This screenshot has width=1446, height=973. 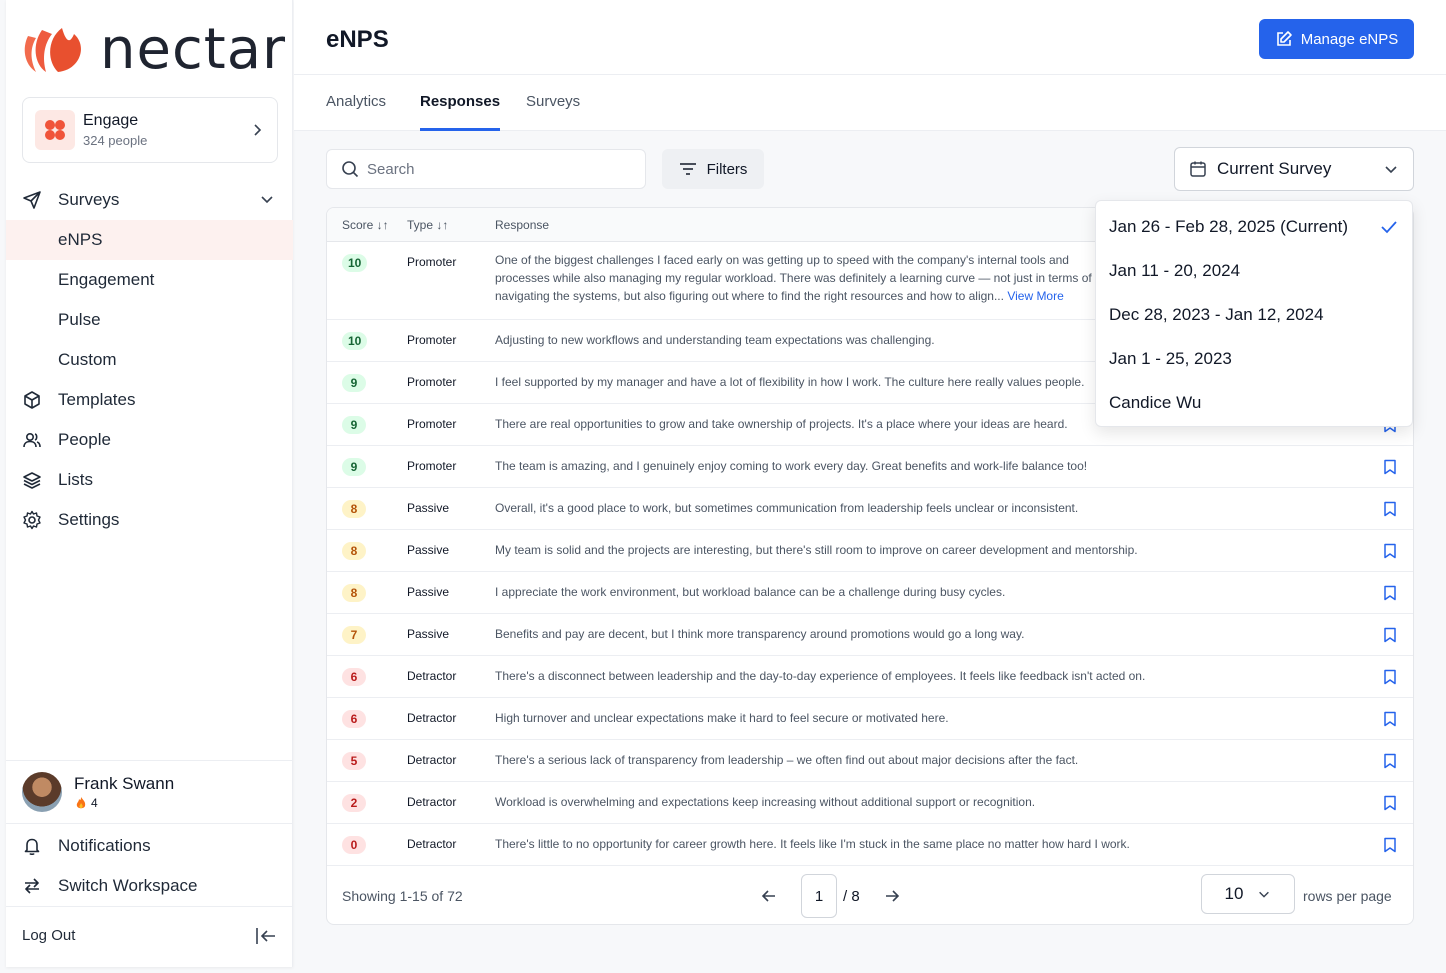 What do you see at coordinates (94, 803) in the screenshot?
I see `user-streak-count: 4` at bounding box center [94, 803].